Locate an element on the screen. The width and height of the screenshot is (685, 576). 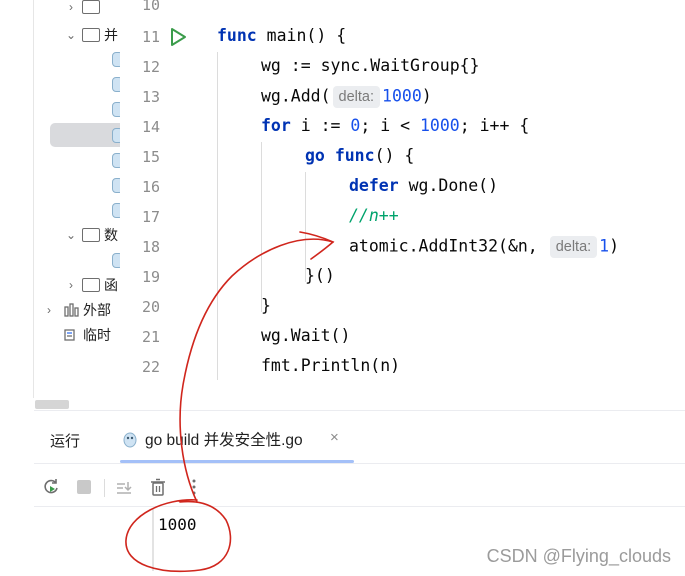
run-tab-bar: 运行 go build 并发安全性.go × is located at coordinates (359, 437).